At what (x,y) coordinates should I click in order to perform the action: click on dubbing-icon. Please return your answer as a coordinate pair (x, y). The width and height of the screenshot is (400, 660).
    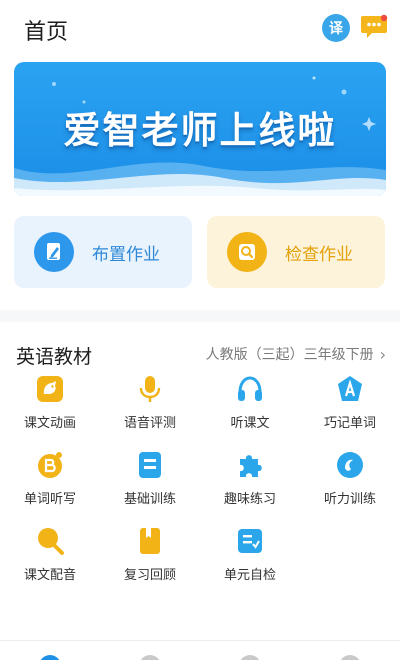
    Looking at the image, I should click on (51, 541).